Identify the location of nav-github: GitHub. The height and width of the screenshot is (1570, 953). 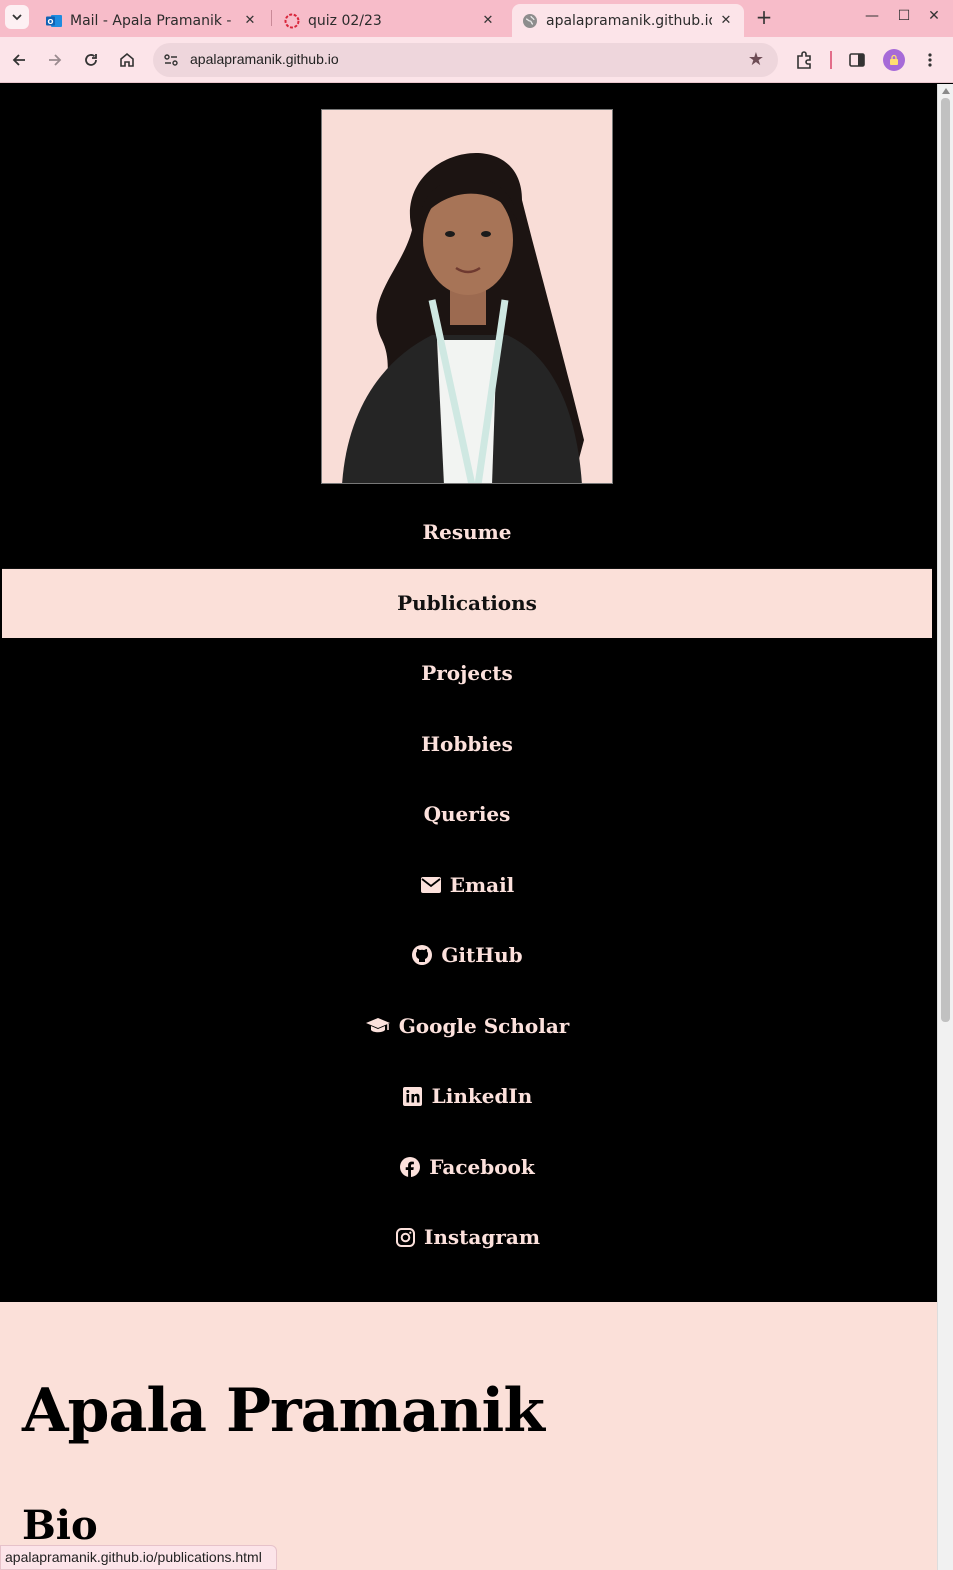
(467, 955).